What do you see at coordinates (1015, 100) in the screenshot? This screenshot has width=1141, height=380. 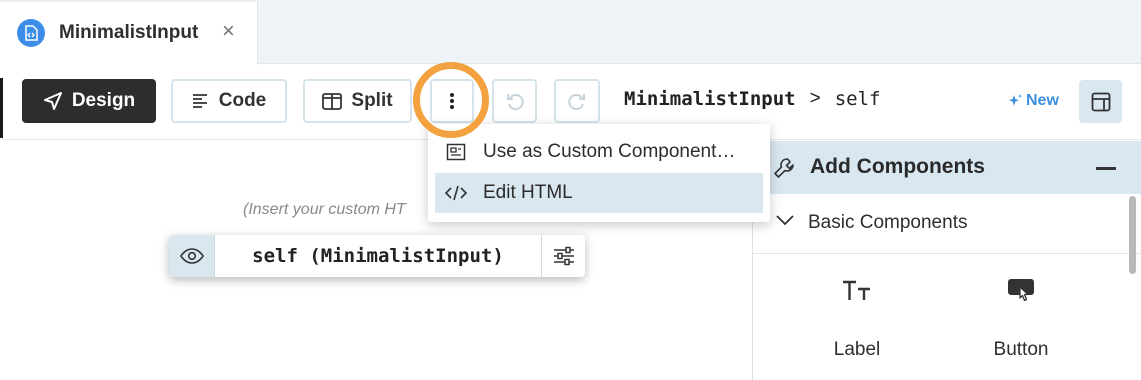 I see `sparkle-icon` at bounding box center [1015, 100].